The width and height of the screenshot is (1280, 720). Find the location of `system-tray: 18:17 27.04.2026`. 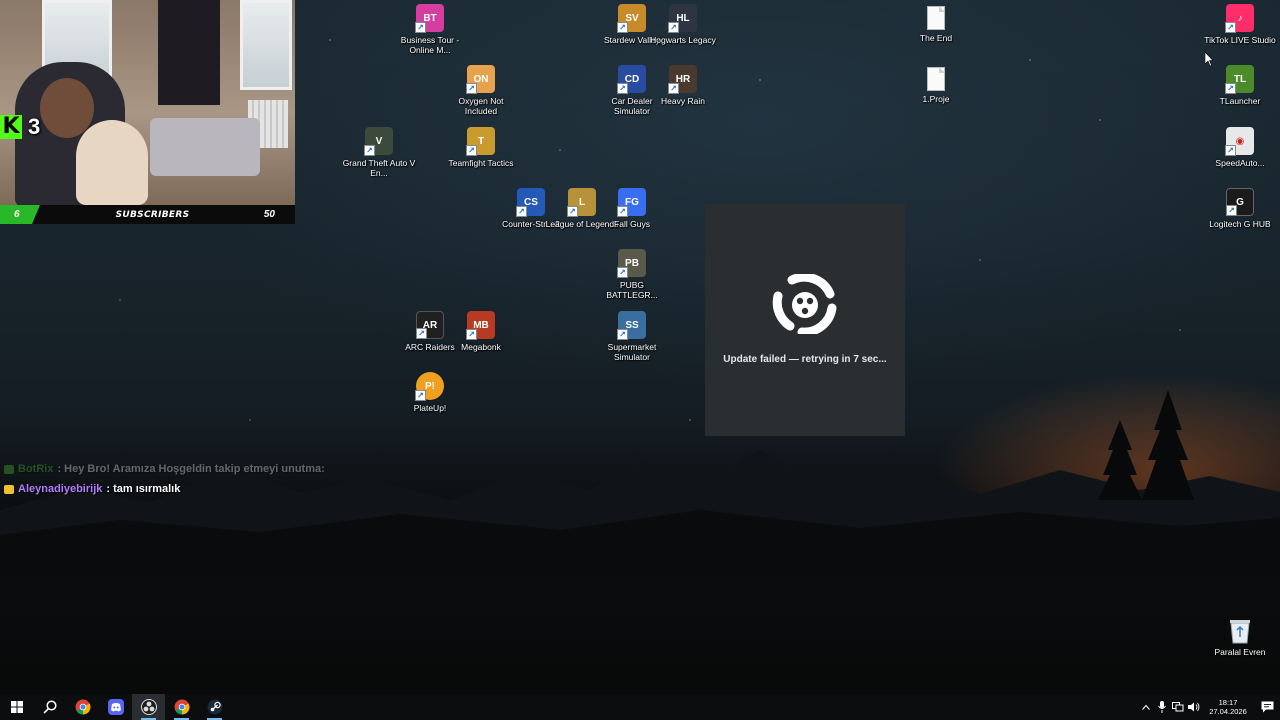

system-tray: 18:17 27.04.2026 is located at coordinates (1209, 707).